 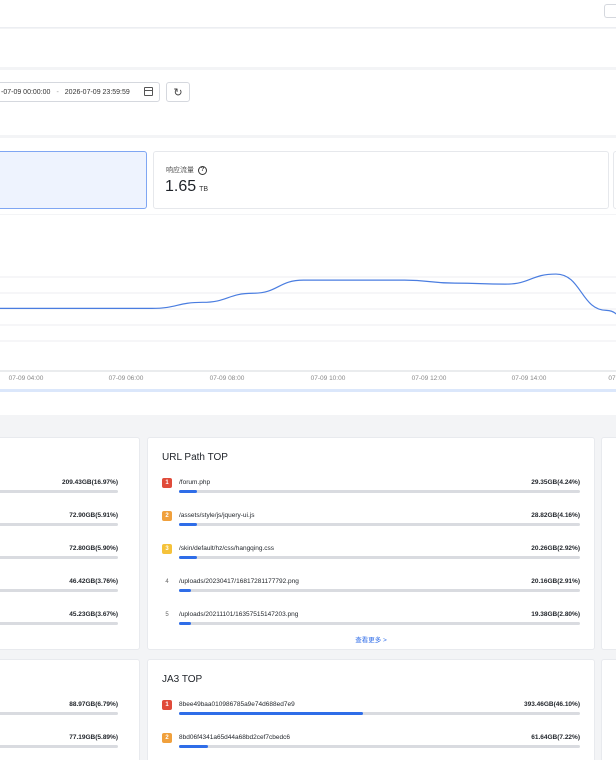 What do you see at coordinates (308, 390) in the screenshot?
I see `zoom-slider` at bounding box center [308, 390].